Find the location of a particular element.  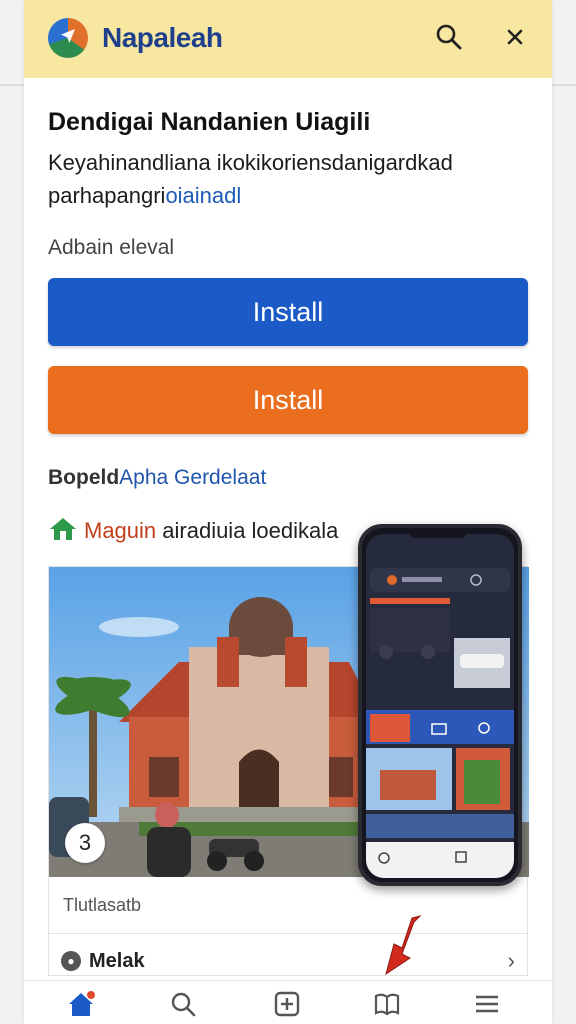

description-line-2: parhapangri is located at coordinates (107, 195).